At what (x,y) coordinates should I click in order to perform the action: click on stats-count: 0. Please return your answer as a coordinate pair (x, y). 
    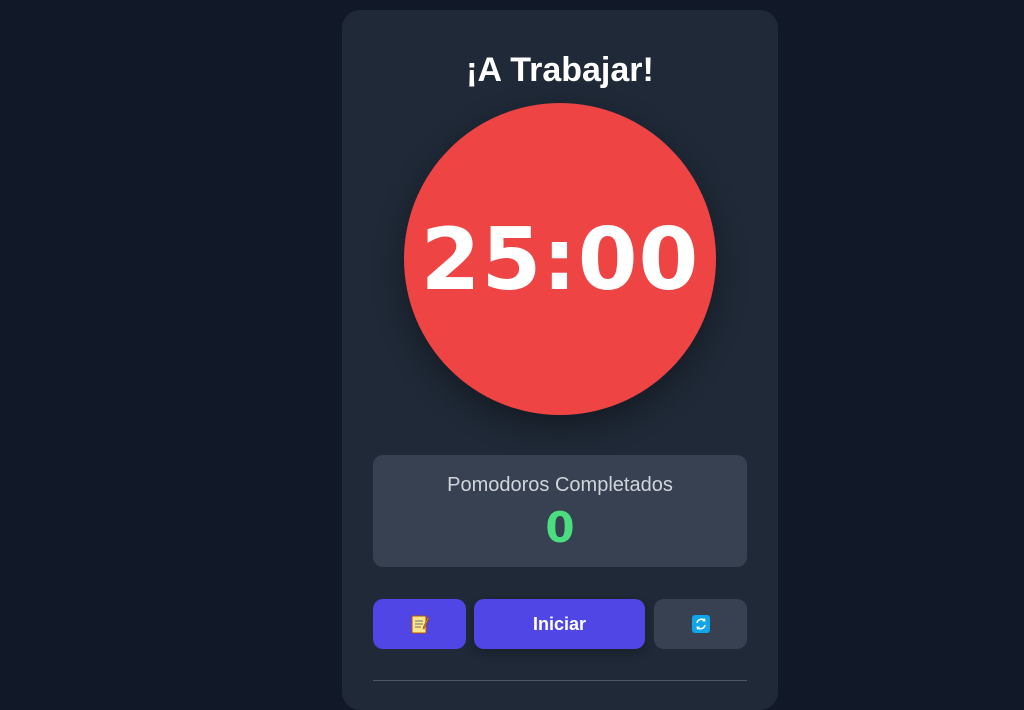
    Looking at the image, I should click on (560, 527).